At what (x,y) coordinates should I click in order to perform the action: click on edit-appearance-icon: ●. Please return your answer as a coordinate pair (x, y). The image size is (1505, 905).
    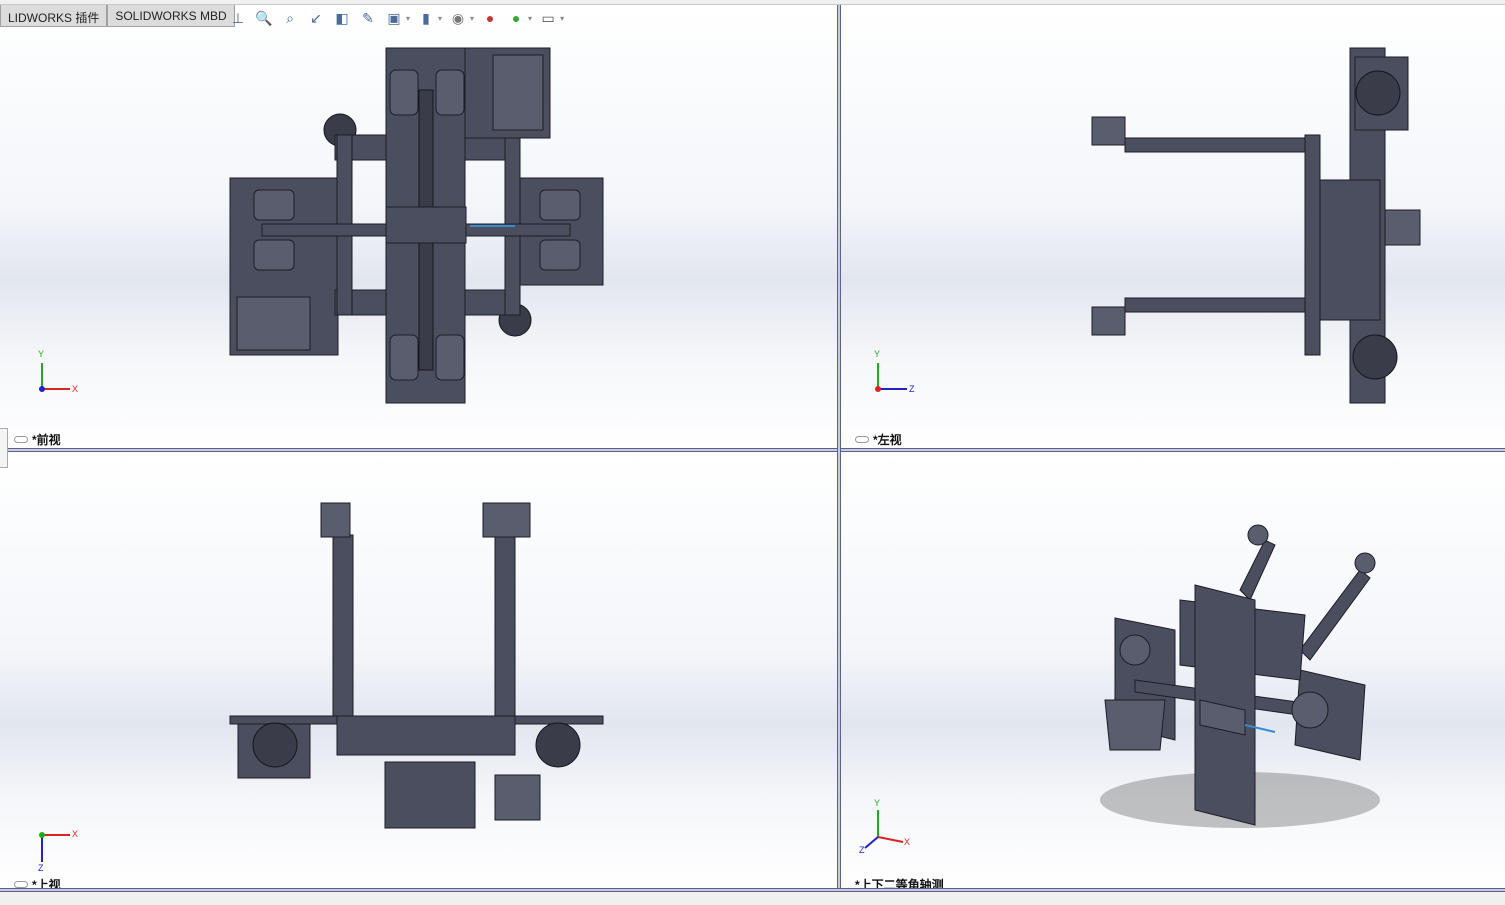
    Looking at the image, I should click on (490, 18).